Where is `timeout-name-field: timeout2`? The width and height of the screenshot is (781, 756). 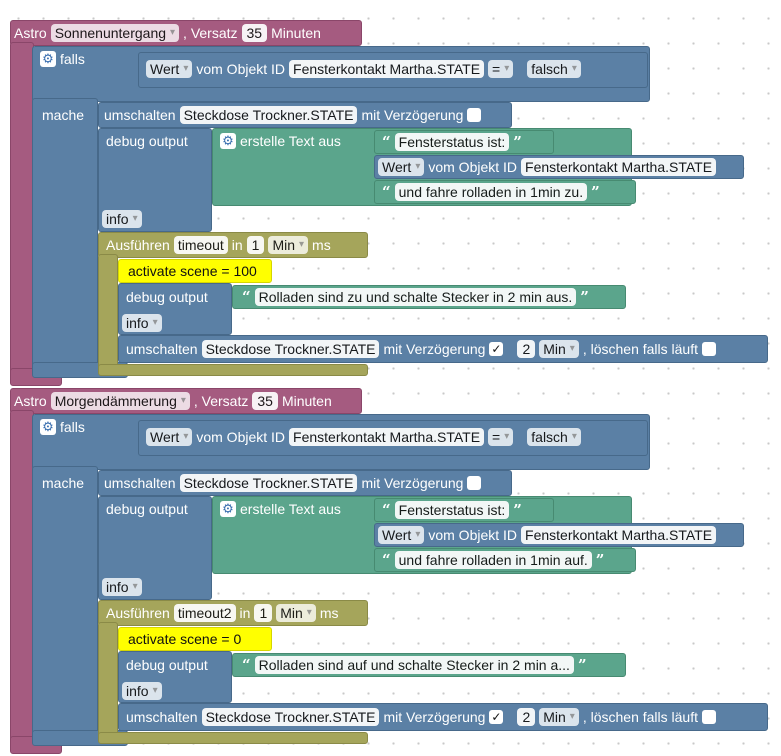
timeout-name-field: timeout2 is located at coordinates (204, 613).